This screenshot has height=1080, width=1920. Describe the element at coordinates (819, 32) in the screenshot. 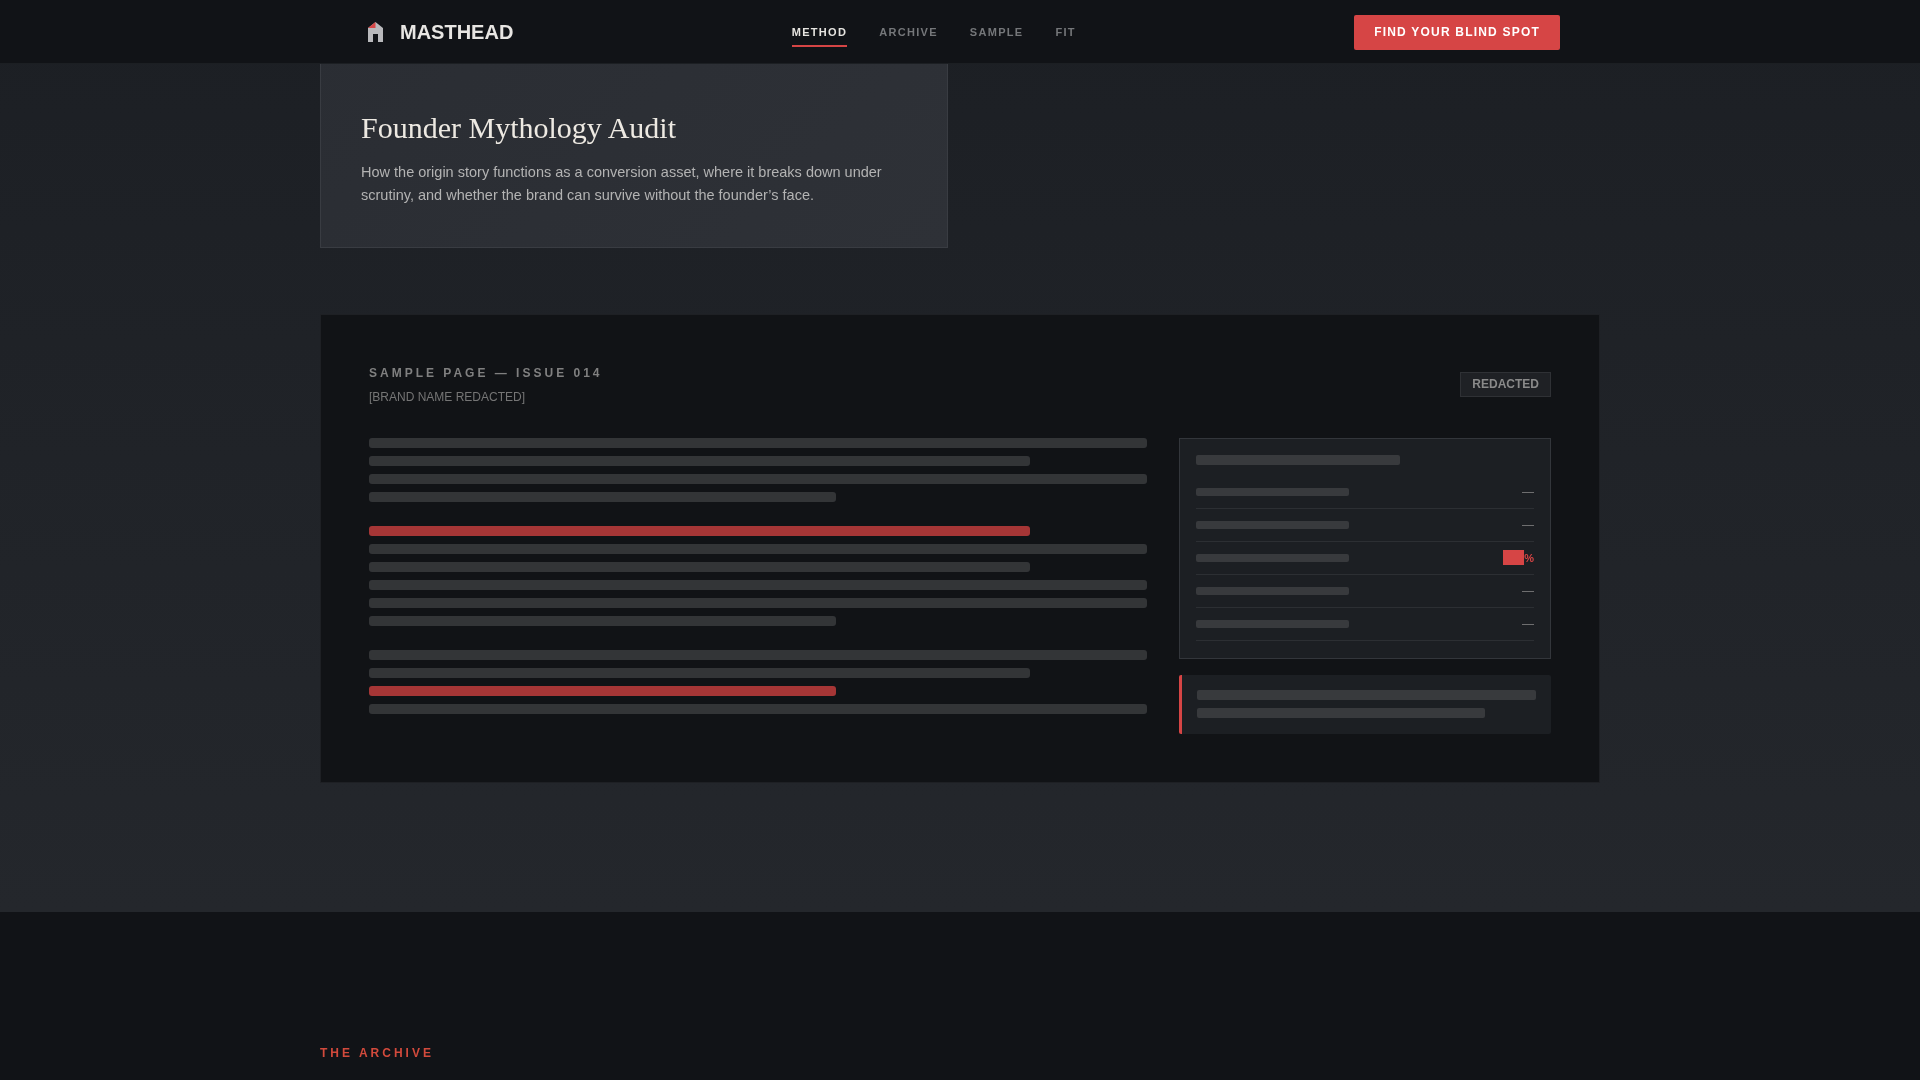

I see `nav-link: METHOD` at that location.